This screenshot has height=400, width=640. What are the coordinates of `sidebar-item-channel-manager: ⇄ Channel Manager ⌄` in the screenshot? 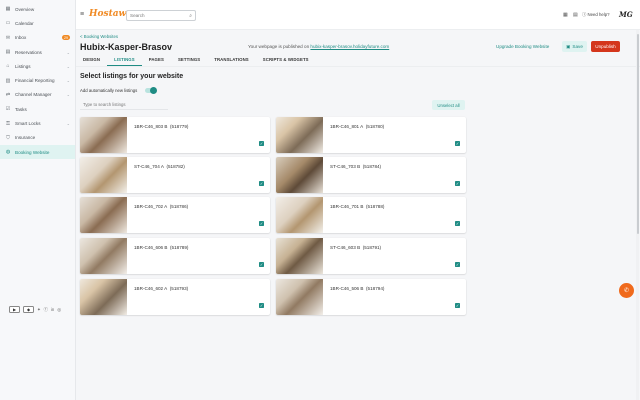 It's located at (37, 95).